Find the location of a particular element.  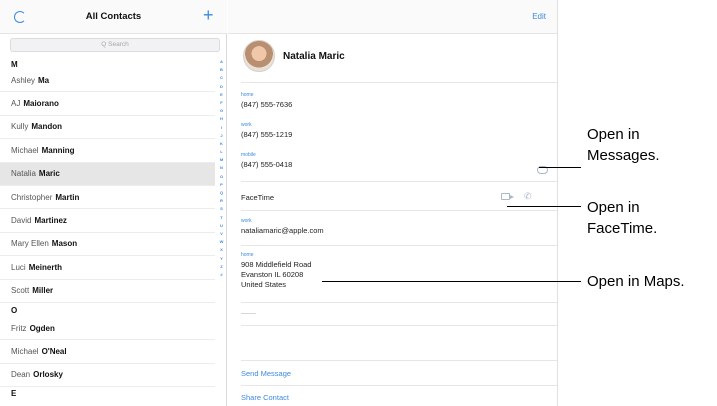

field-value: (847) 555-1219 is located at coordinates (267, 134).